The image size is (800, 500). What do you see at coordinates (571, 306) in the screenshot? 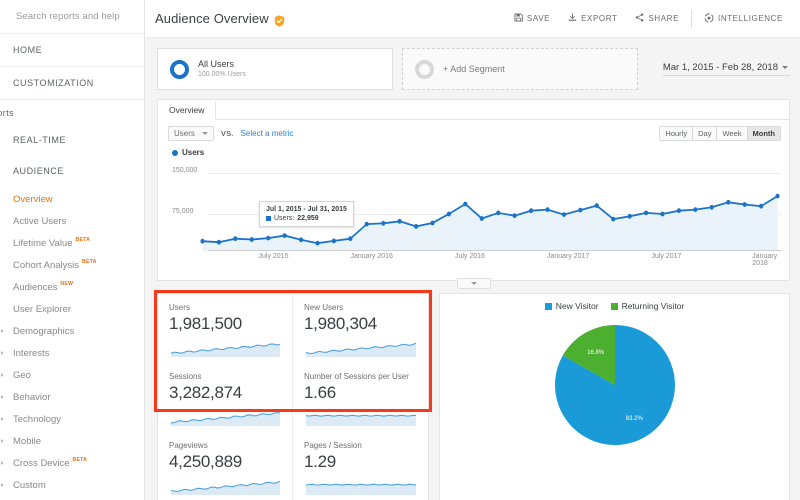
I see `pie-legend-item: New Visitor` at bounding box center [571, 306].